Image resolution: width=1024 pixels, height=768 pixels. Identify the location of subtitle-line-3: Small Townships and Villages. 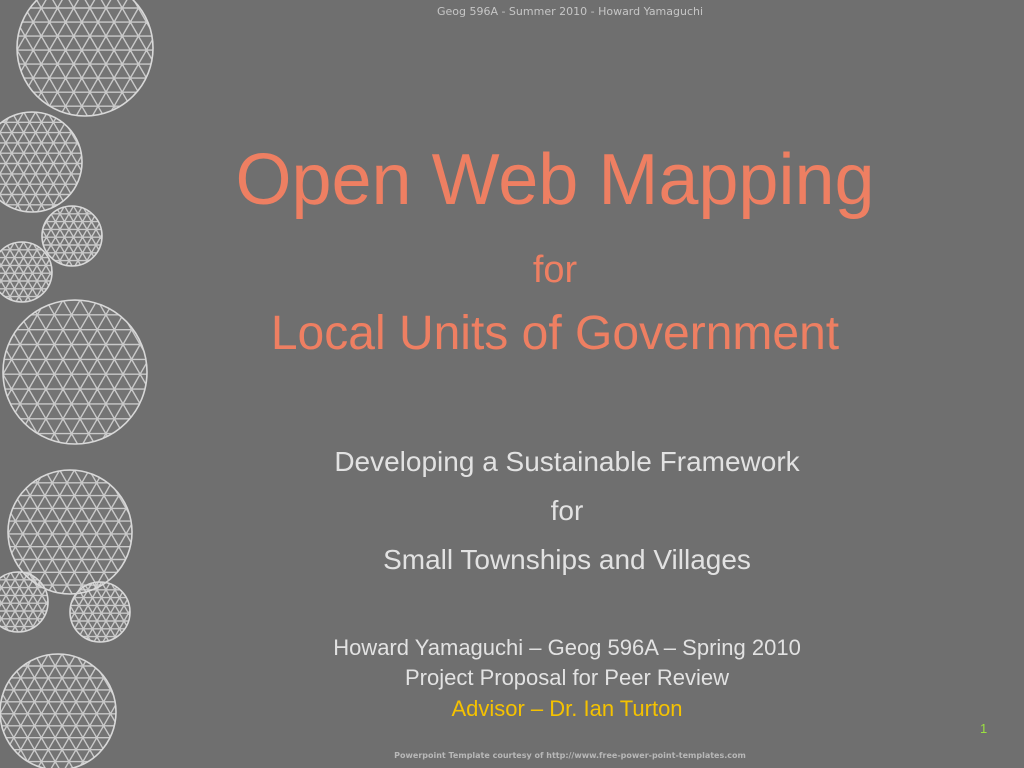
(567, 559).